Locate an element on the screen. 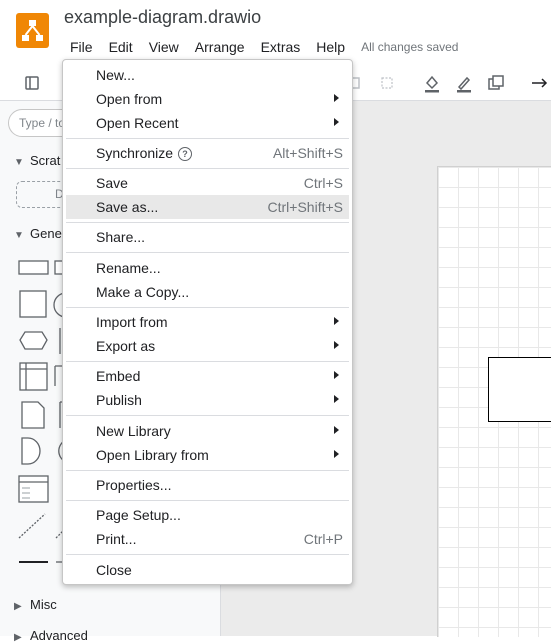  menu-item-export-as: Export as is located at coordinates (207, 346).